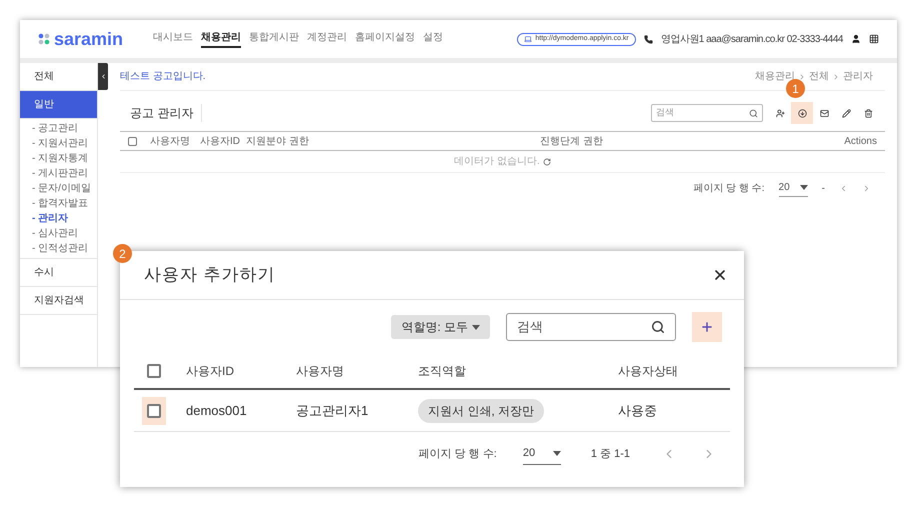 The height and width of the screenshot is (507, 917). I want to click on trash-icon, so click(868, 113).